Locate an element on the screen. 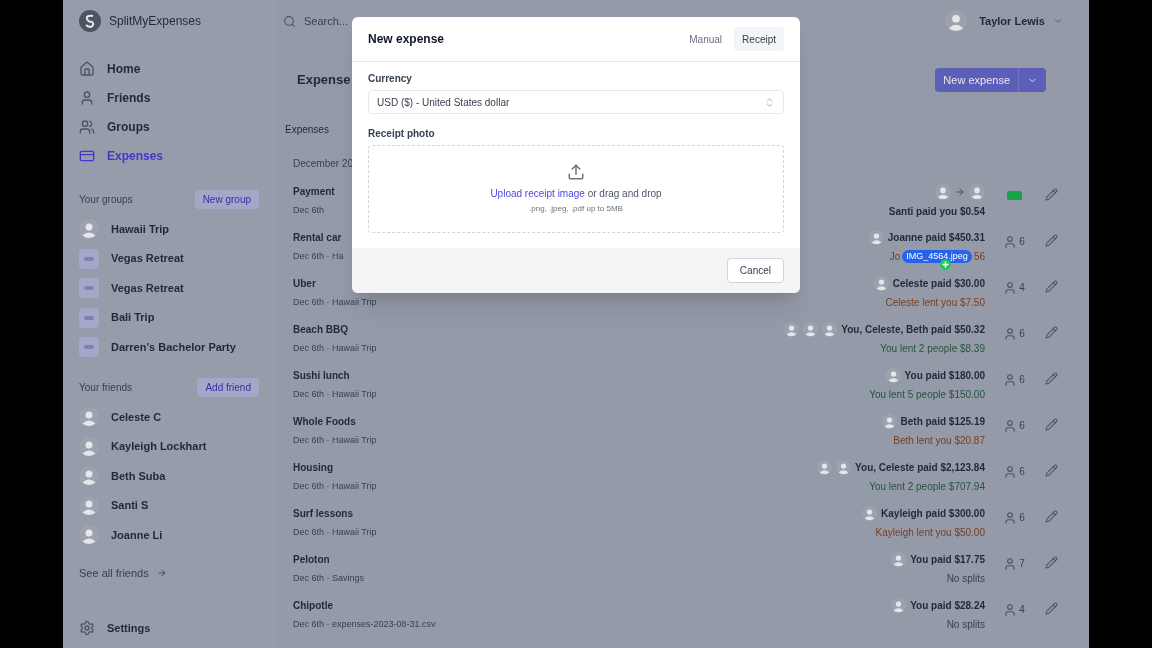 Image resolution: width=1152 pixels, height=648 pixels. people-icon is located at coordinates (87, 127).